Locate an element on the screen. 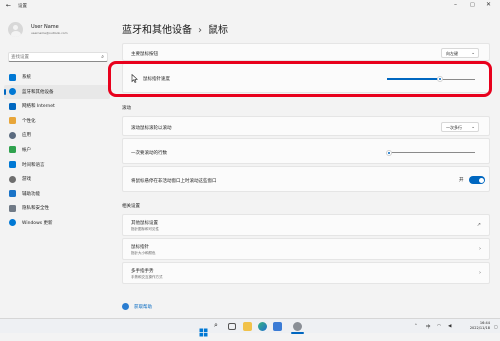 Image resolution: width=500 pixels, height=341 pixels. related-item-title: 多手指手势 is located at coordinates (142, 271).